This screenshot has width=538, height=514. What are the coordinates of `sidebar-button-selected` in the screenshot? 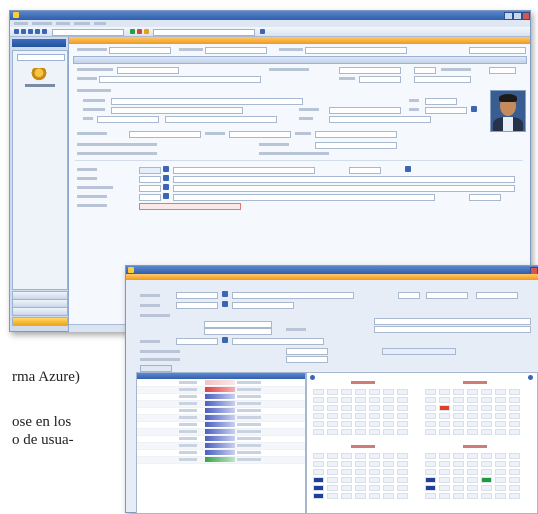 It's located at (40, 321).